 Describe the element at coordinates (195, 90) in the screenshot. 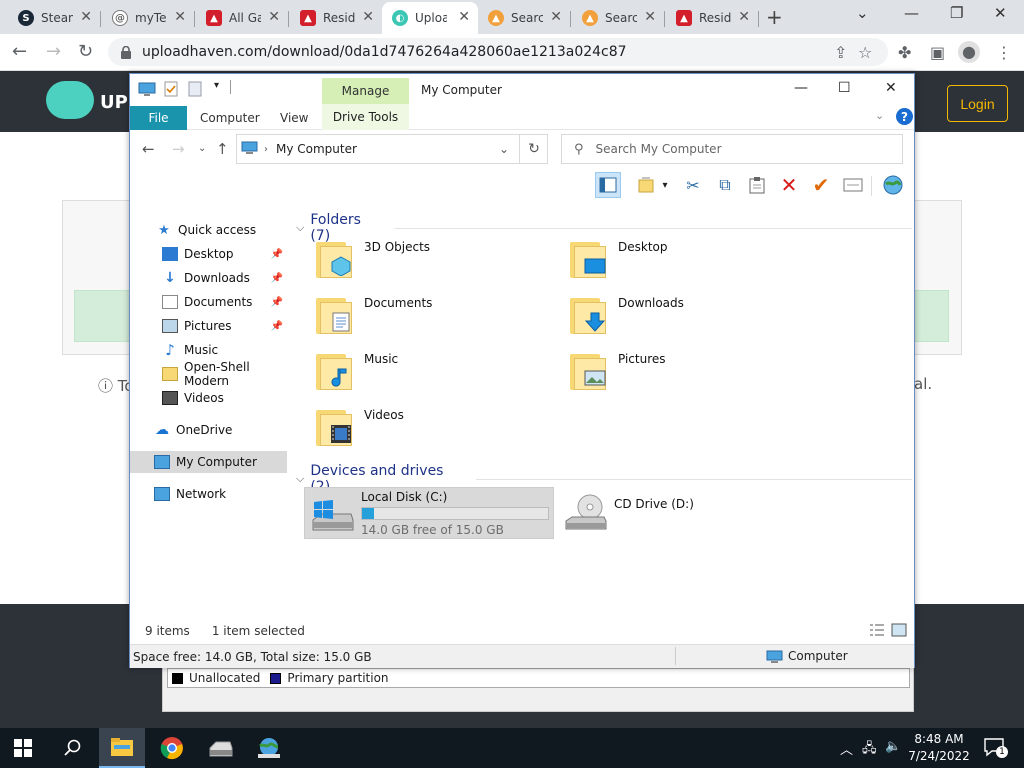

I see `new-folder-icon` at that location.